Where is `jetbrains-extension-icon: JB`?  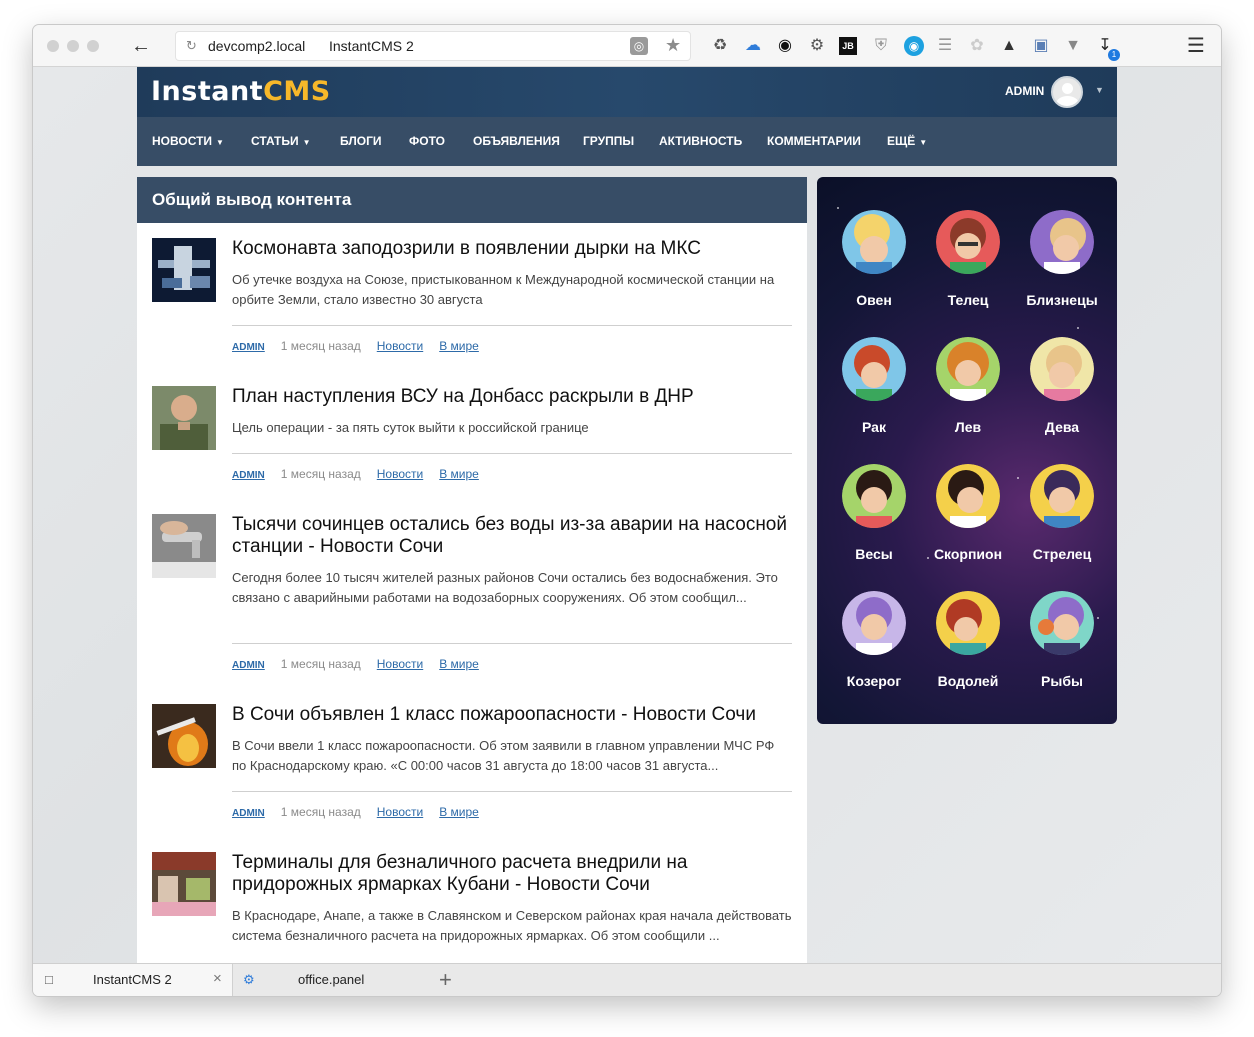
jetbrains-extension-icon: JB is located at coordinates (848, 46).